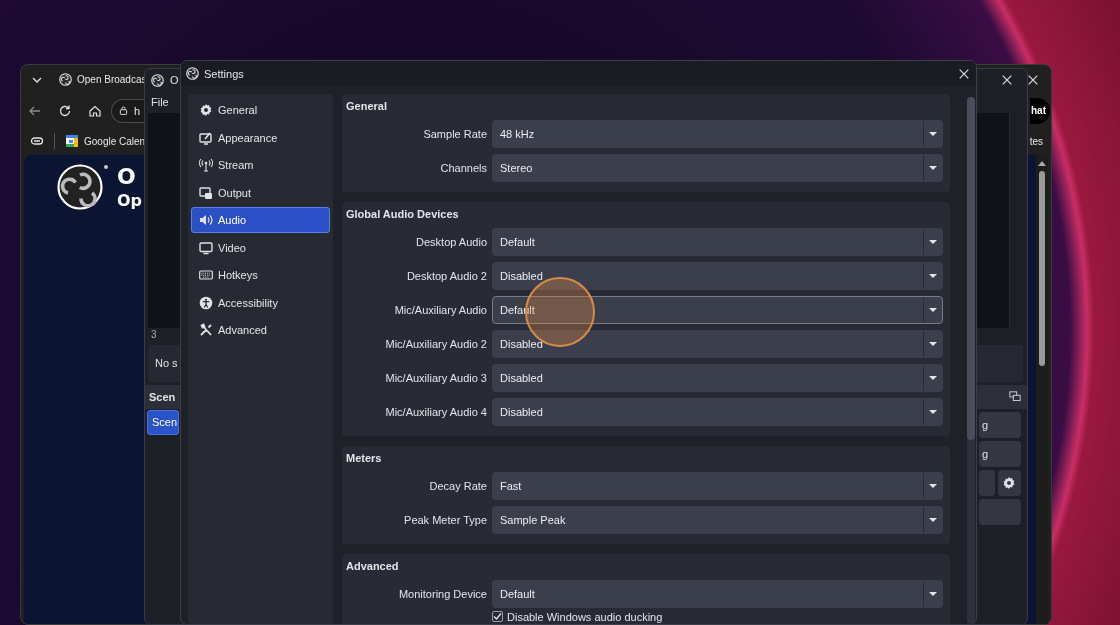 The image size is (1120, 625). I want to click on sidebar-item: Audio, so click(260, 220).